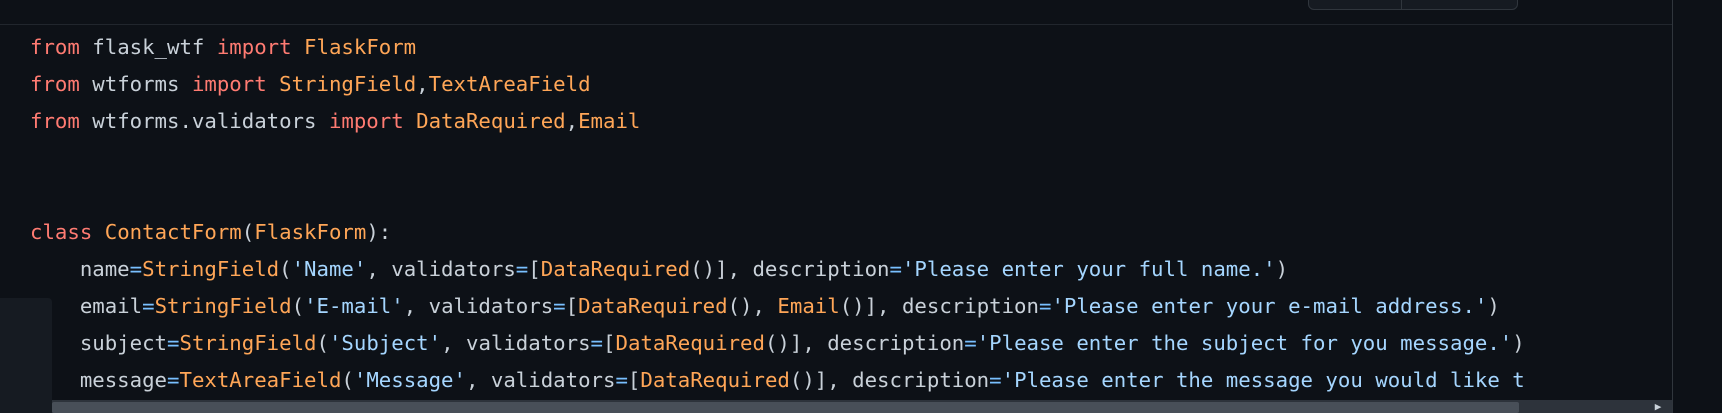 Image resolution: width=1722 pixels, height=413 pixels. I want to click on code-token: 'Message', so click(409, 380).